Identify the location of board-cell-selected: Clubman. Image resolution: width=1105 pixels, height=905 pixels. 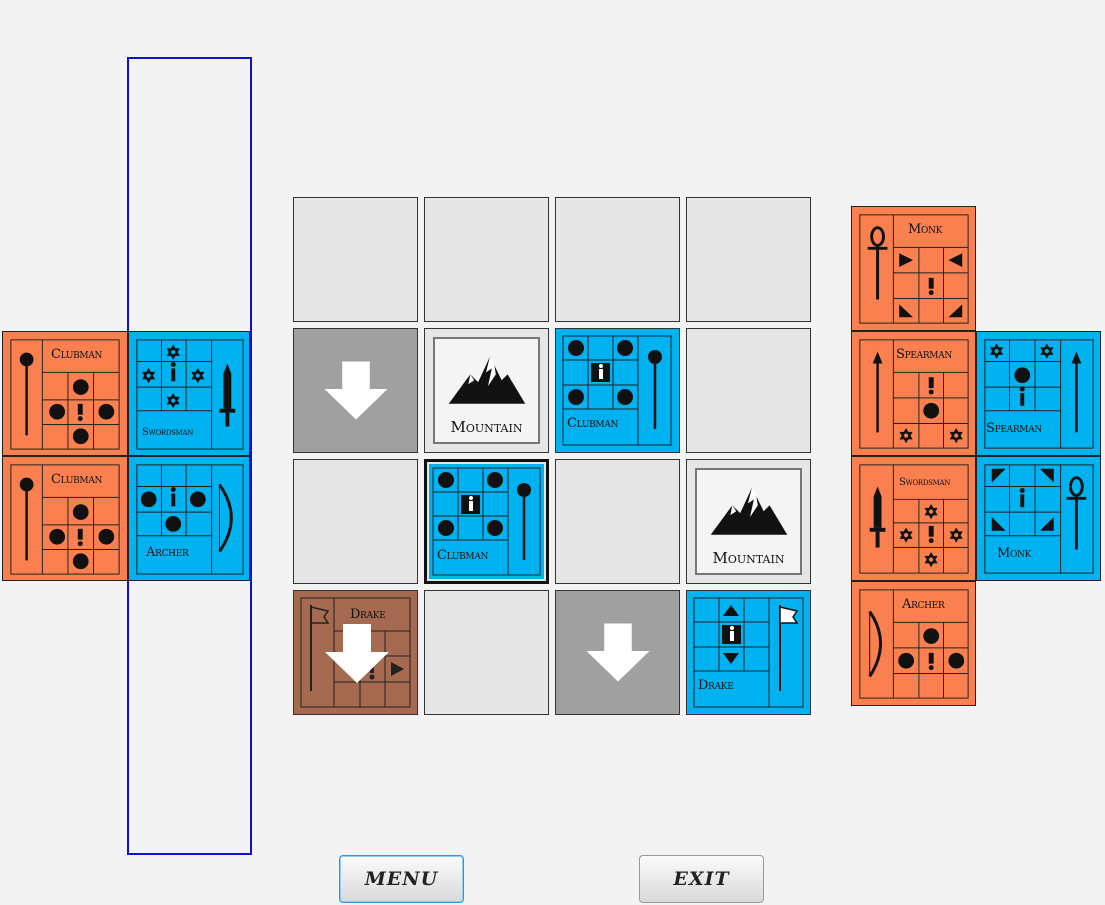
(486, 521).